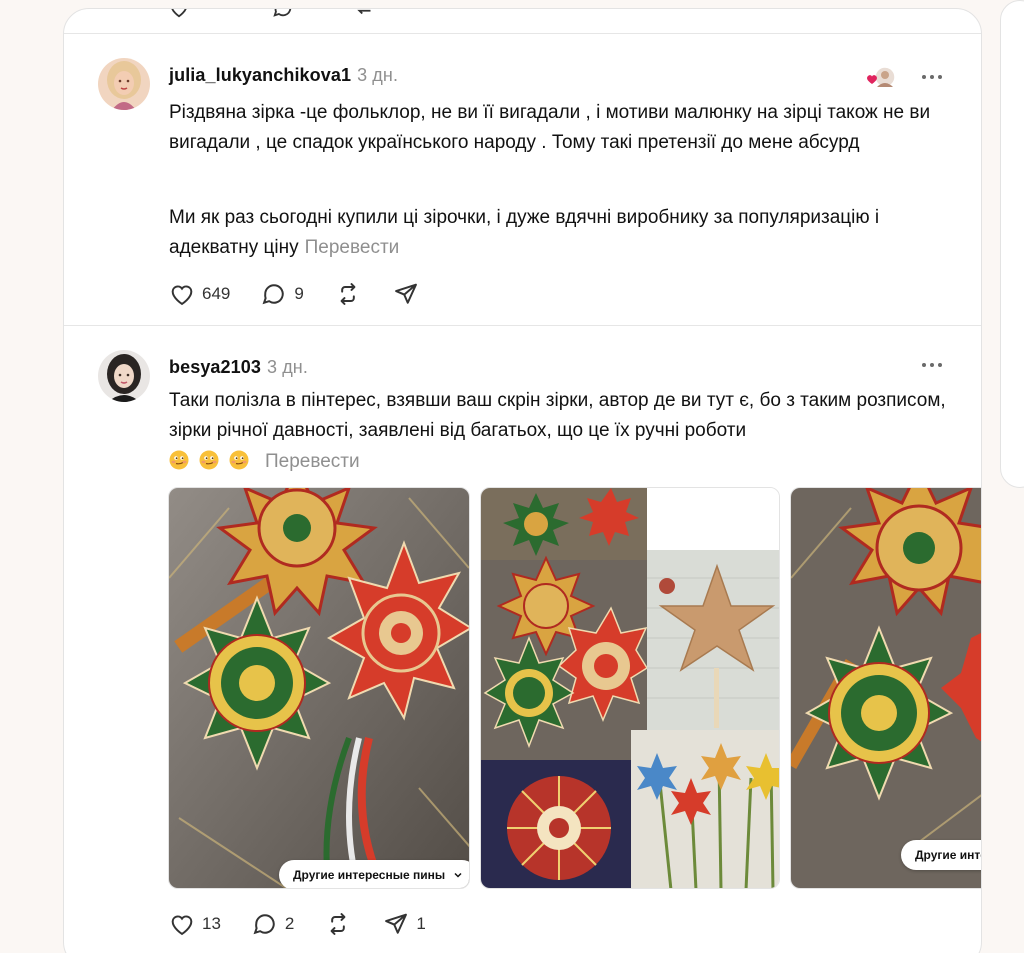 This screenshot has height=953, width=1024. I want to click on post-header: julia_lukyanchikova1 3 дн., so click(283, 75).